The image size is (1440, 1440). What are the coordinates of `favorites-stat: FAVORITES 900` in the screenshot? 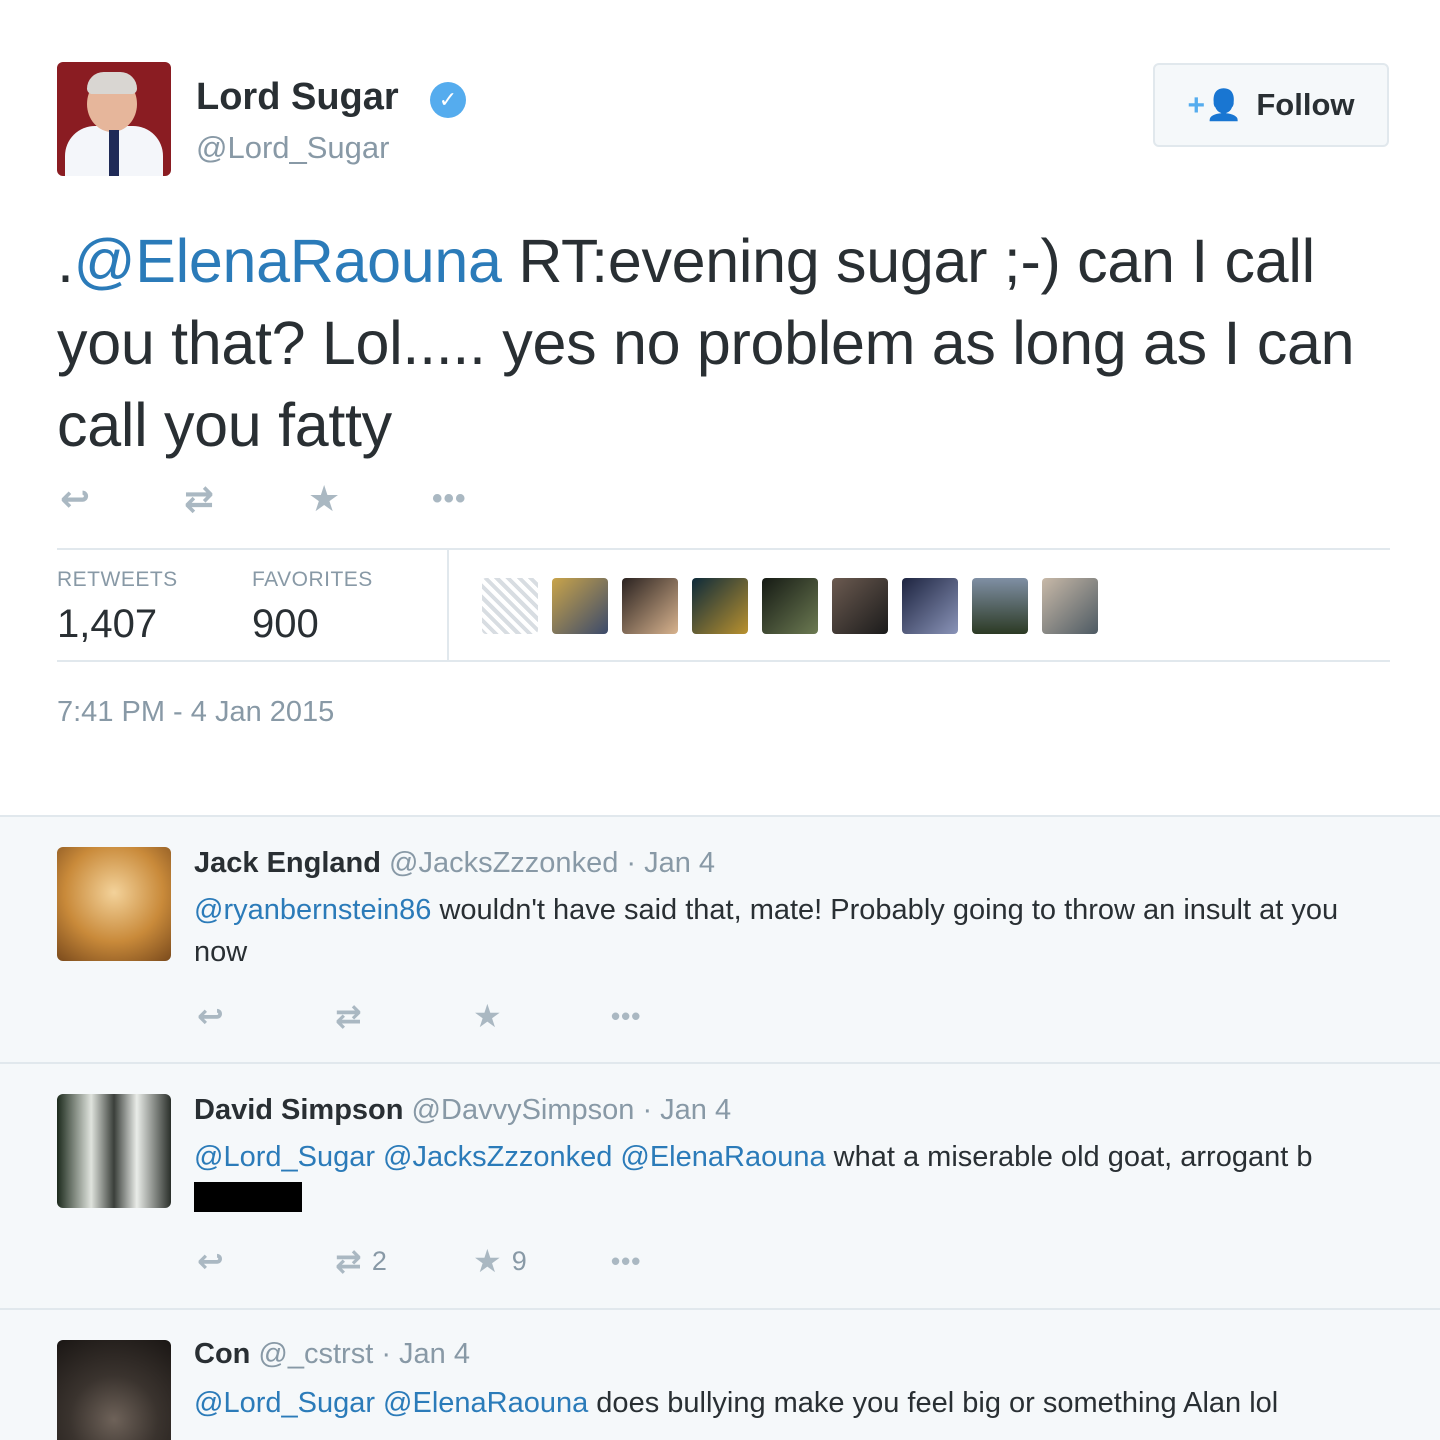 It's located at (312, 607).